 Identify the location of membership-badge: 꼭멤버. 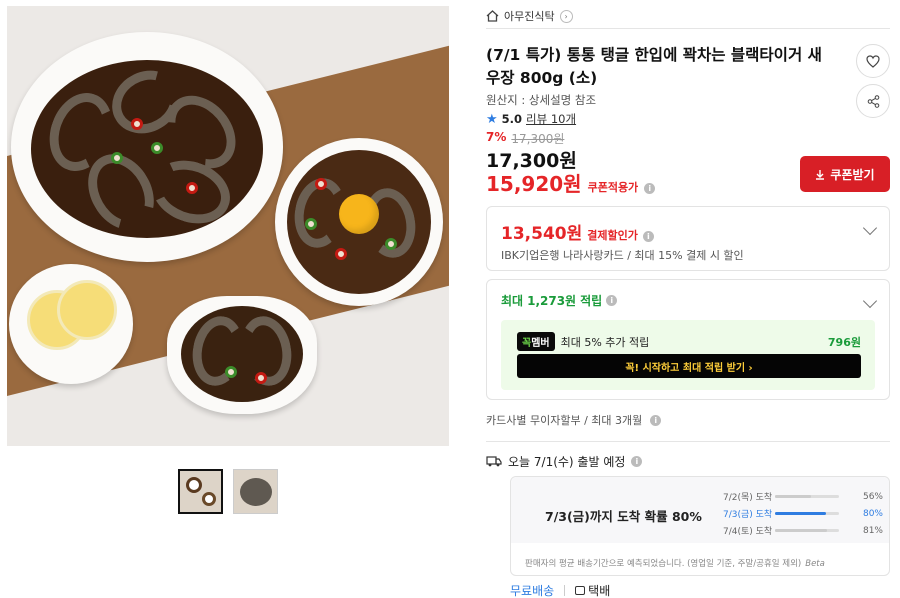
(536, 341).